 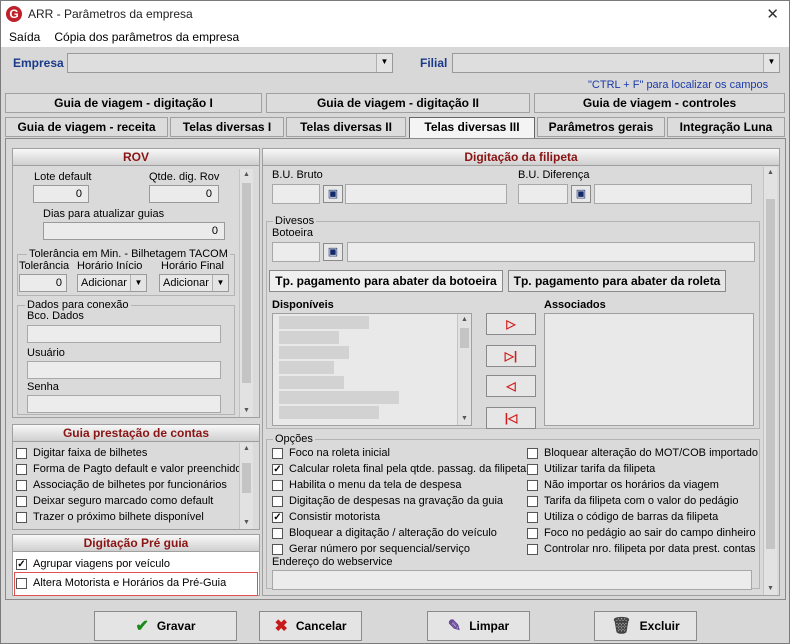 I want to click on opcao-codigo-barras: Utiliza o código de barras da filipeta, so click(x=622, y=517).